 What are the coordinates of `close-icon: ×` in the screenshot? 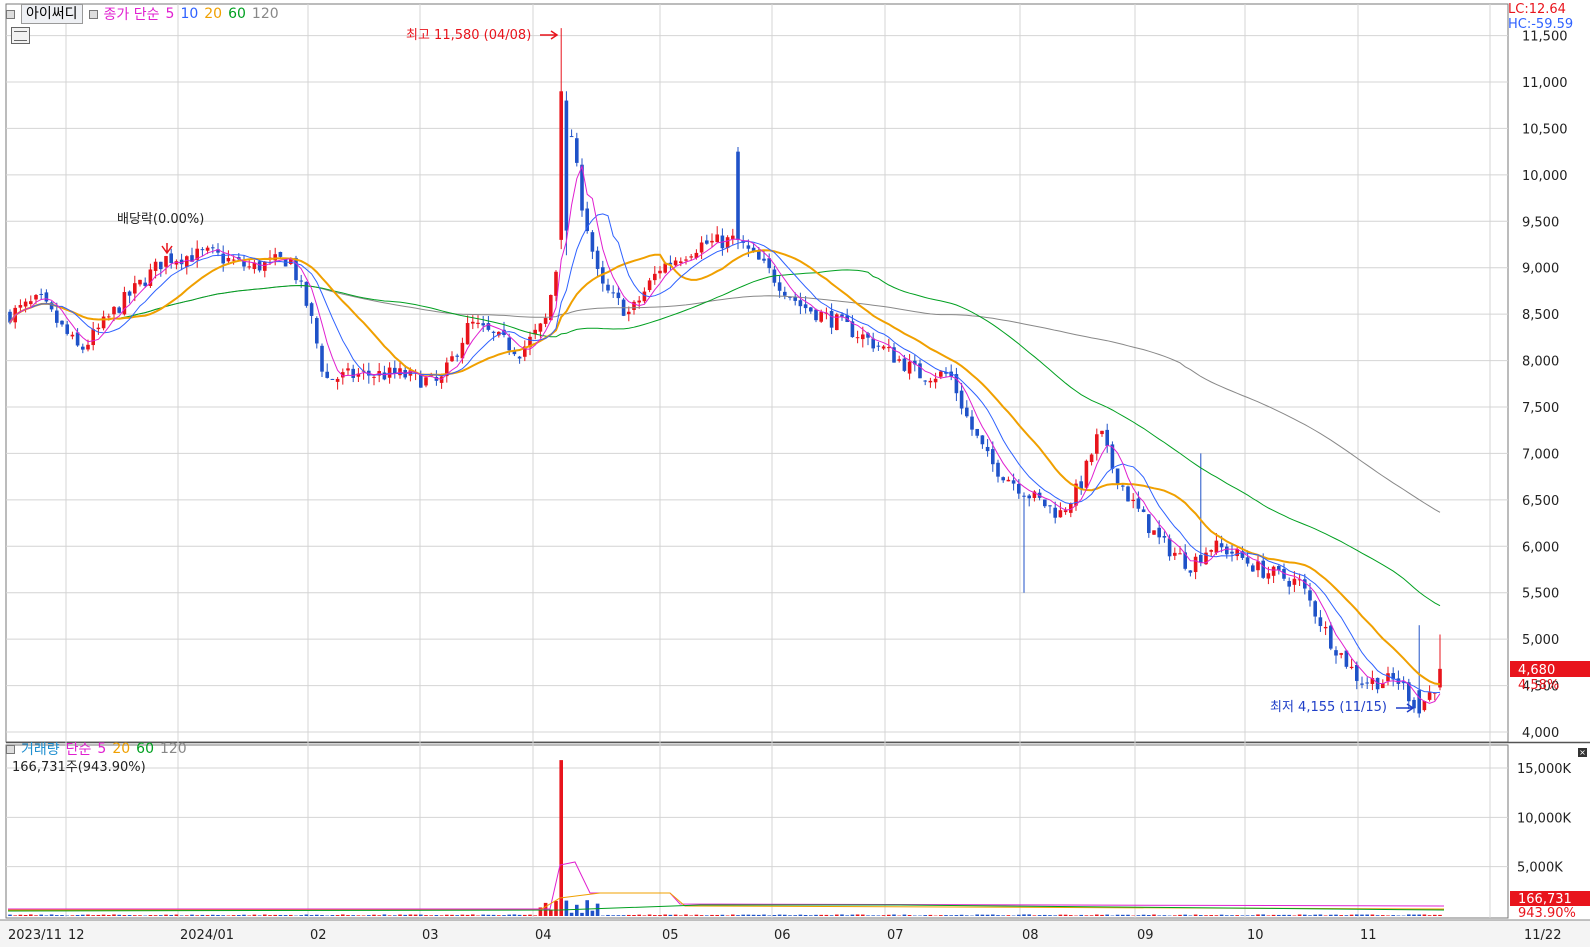 It's located at (1582, 752).